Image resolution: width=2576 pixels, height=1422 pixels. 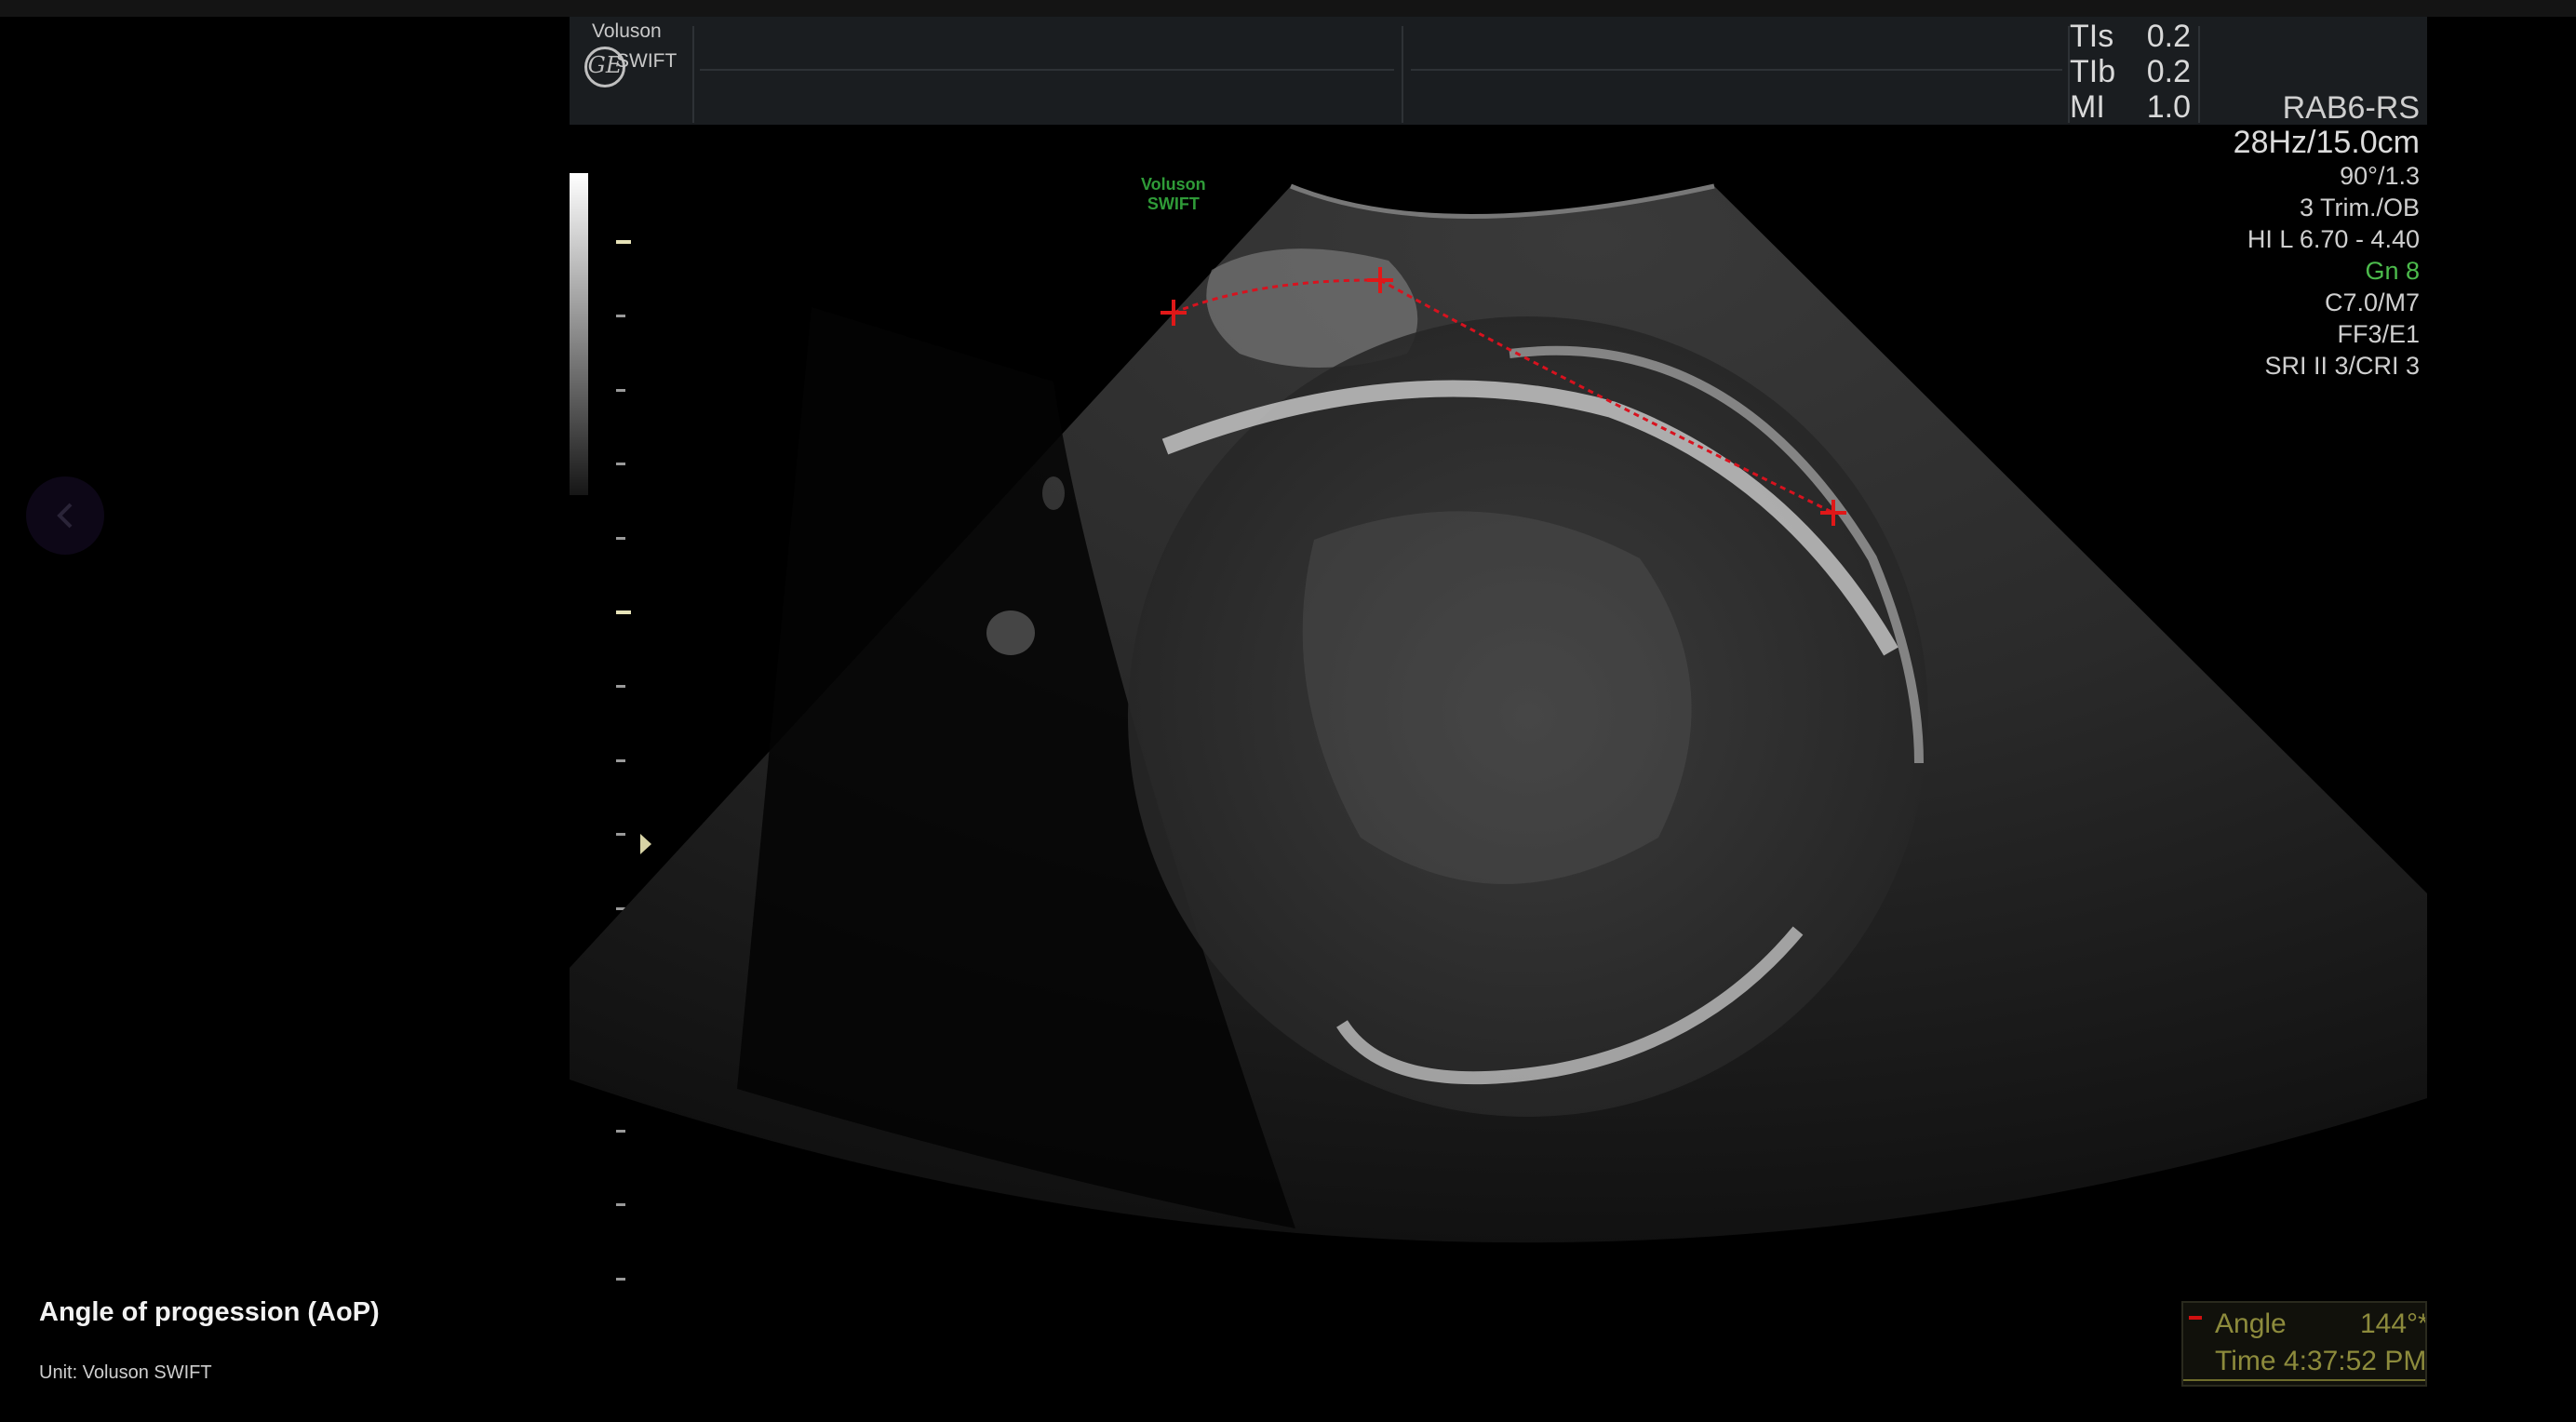 I want to click on brand-label: GE Voluson SWIFT, so click(x=640, y=57).